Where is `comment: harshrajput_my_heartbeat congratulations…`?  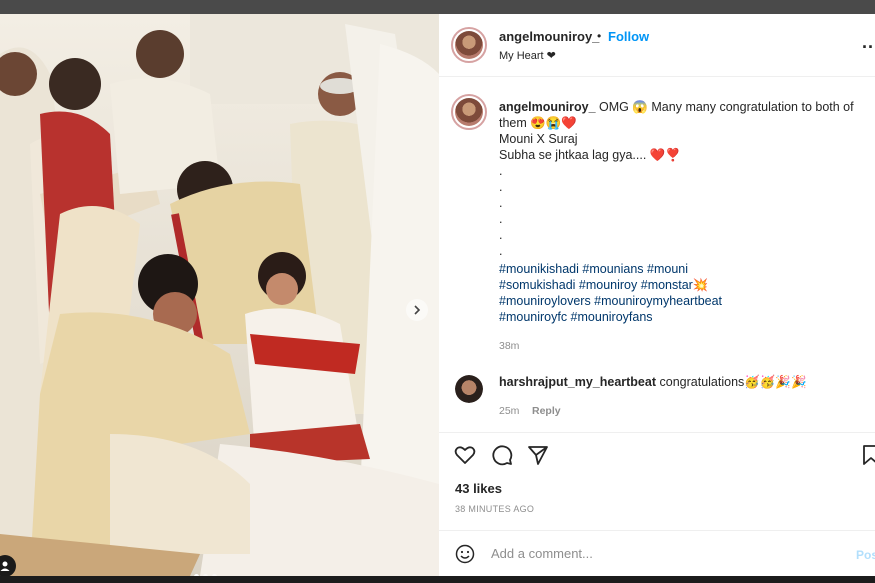
comment: harshrajput_my_heartbeat congratulations… is located at coordinates (653, 382).